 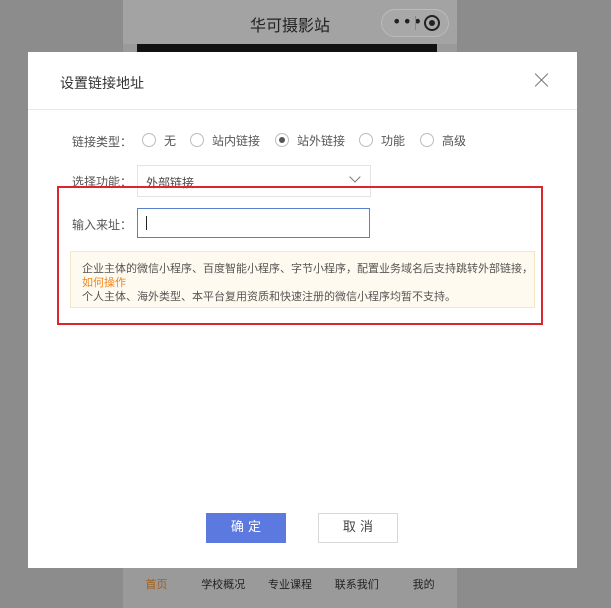 I want to click on radio-option-advanced: 高级, so click(x=443, y=140).